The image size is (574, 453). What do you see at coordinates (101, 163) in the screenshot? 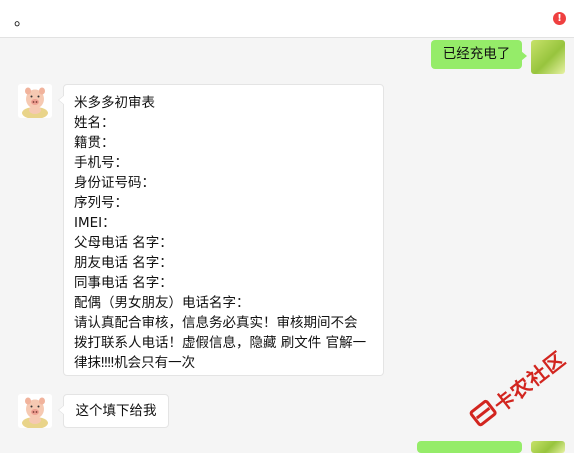
I see `message-line: 手机号：` at bounding box center [101, 163].